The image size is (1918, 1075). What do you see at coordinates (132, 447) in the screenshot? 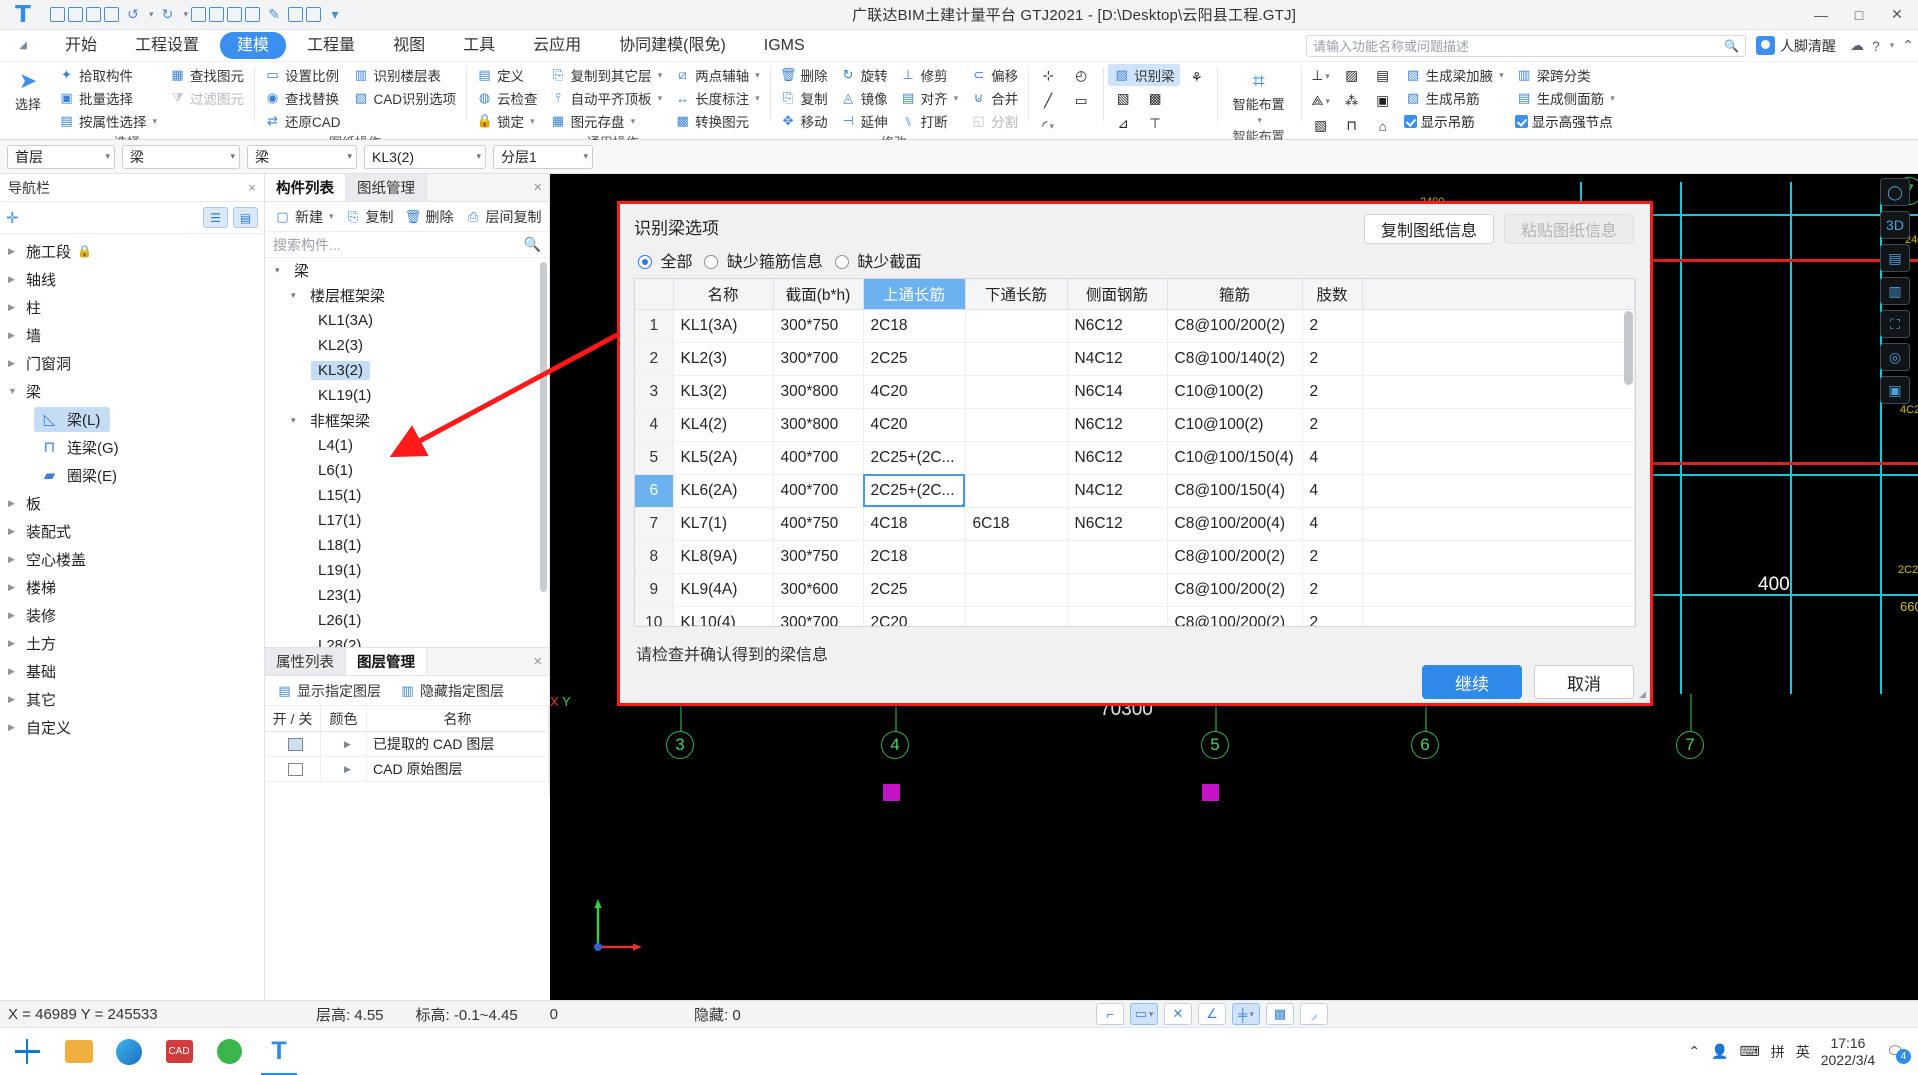
I see `nav-item-beam-g: ⊓ 连梁(G)` at bounding box center [132, 447].